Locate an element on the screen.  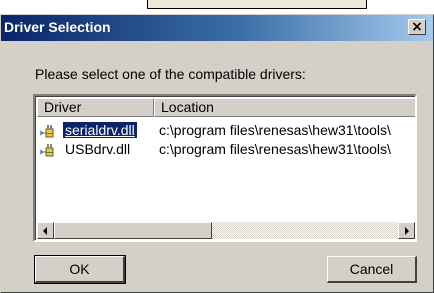
horizontal-scrollbar is located at coordinates (226, 230).